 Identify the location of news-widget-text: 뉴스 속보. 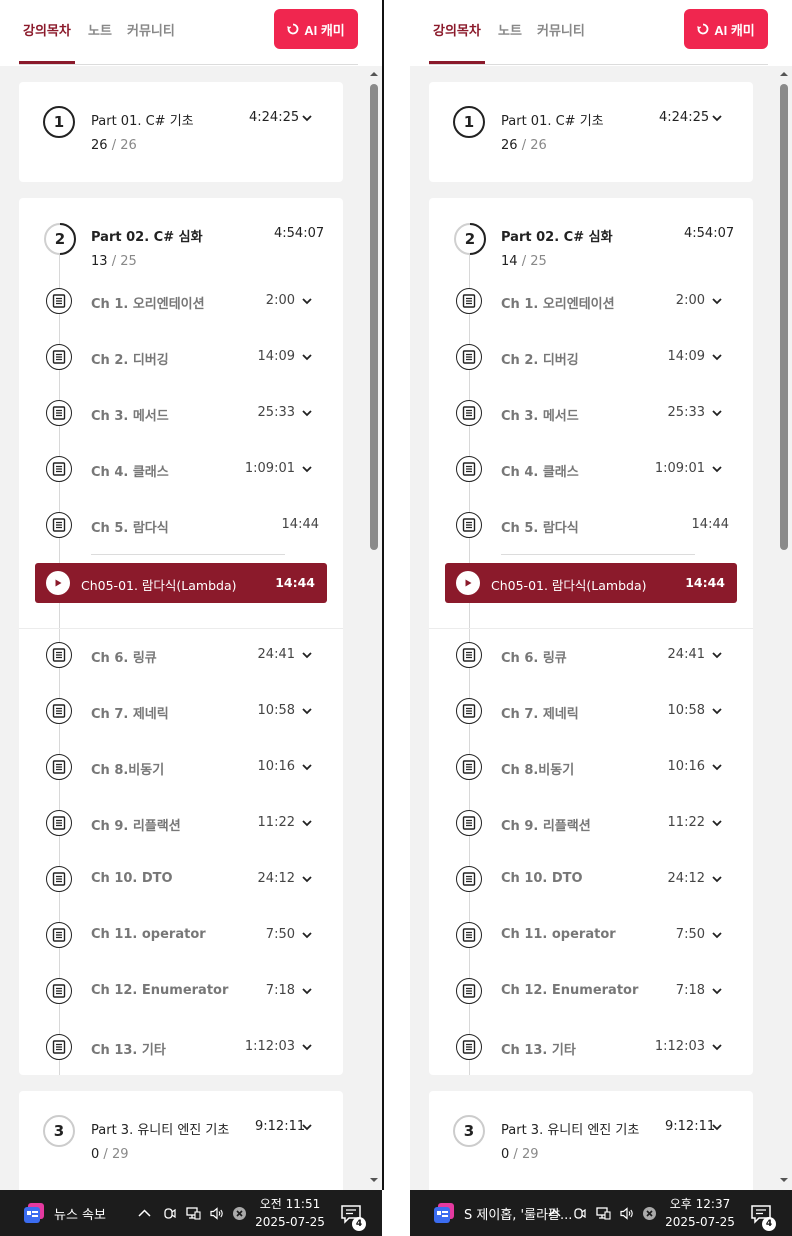
(80, 1213).